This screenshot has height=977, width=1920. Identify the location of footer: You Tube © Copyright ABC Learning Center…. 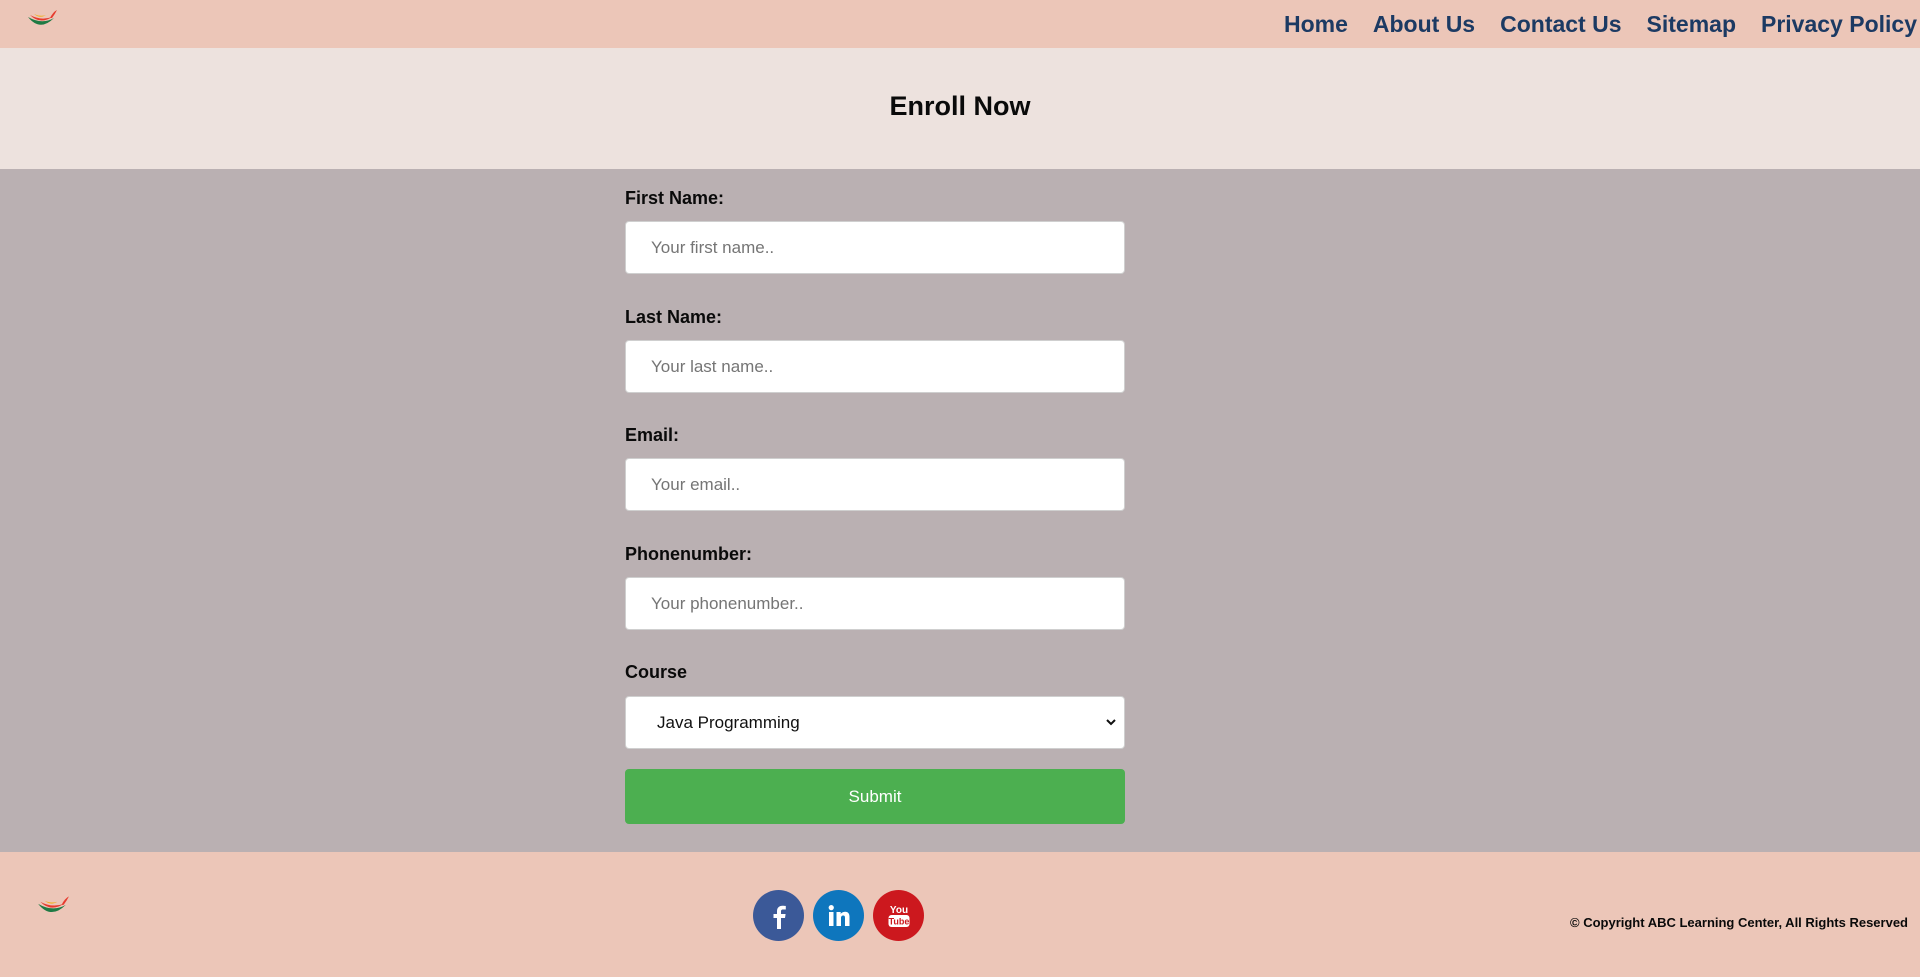
(960, 914).